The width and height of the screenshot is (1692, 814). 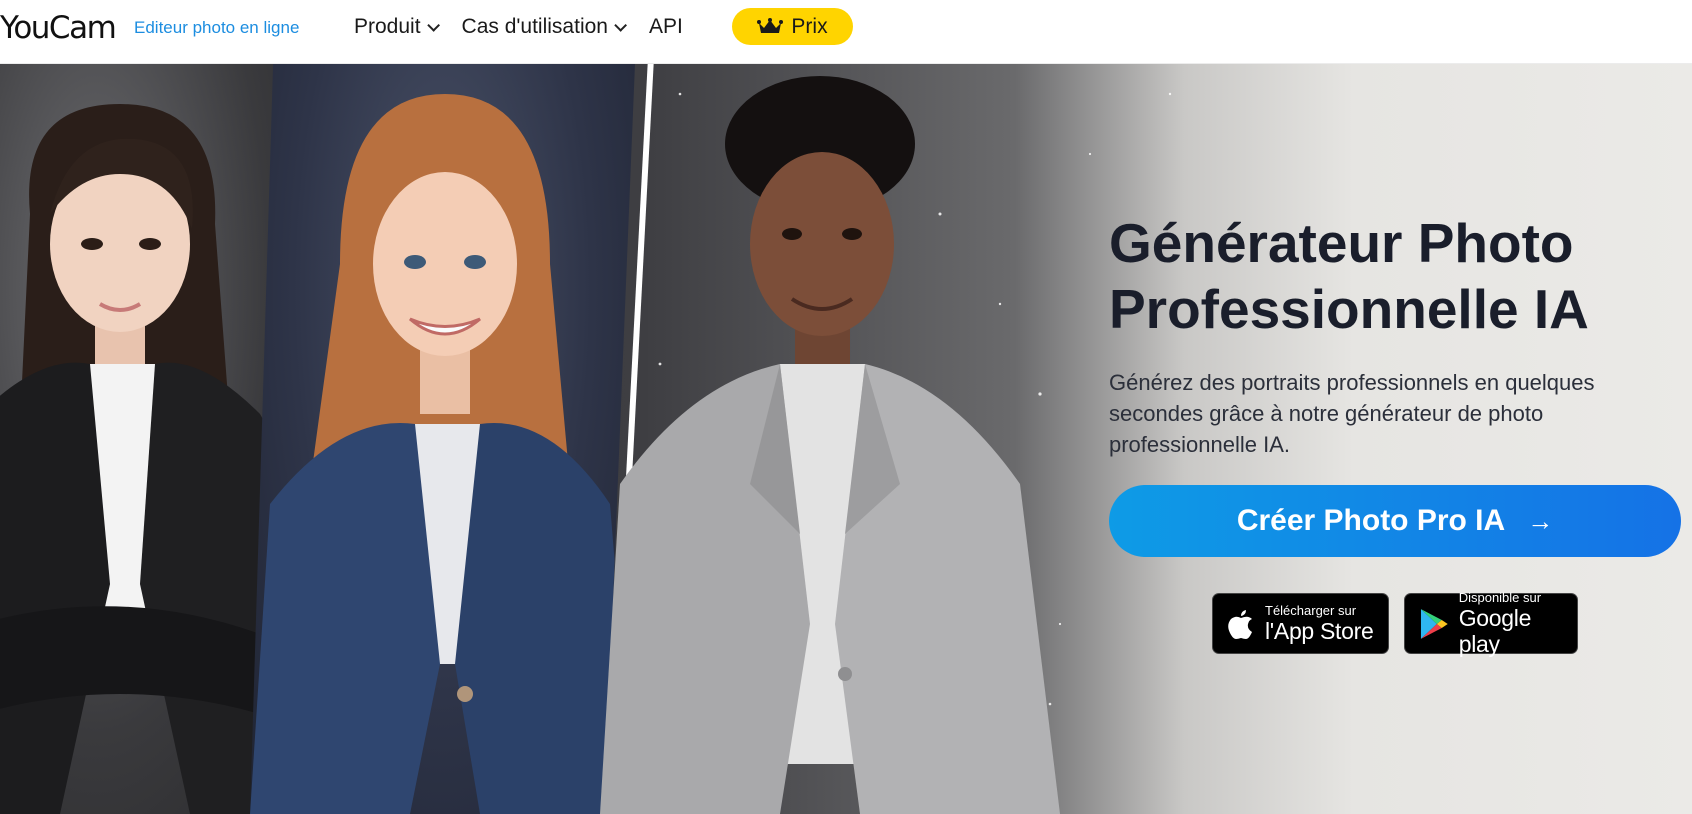 I want to click on main-nav: Produit Cas d'utilisation API, so click(x=531, y=27).